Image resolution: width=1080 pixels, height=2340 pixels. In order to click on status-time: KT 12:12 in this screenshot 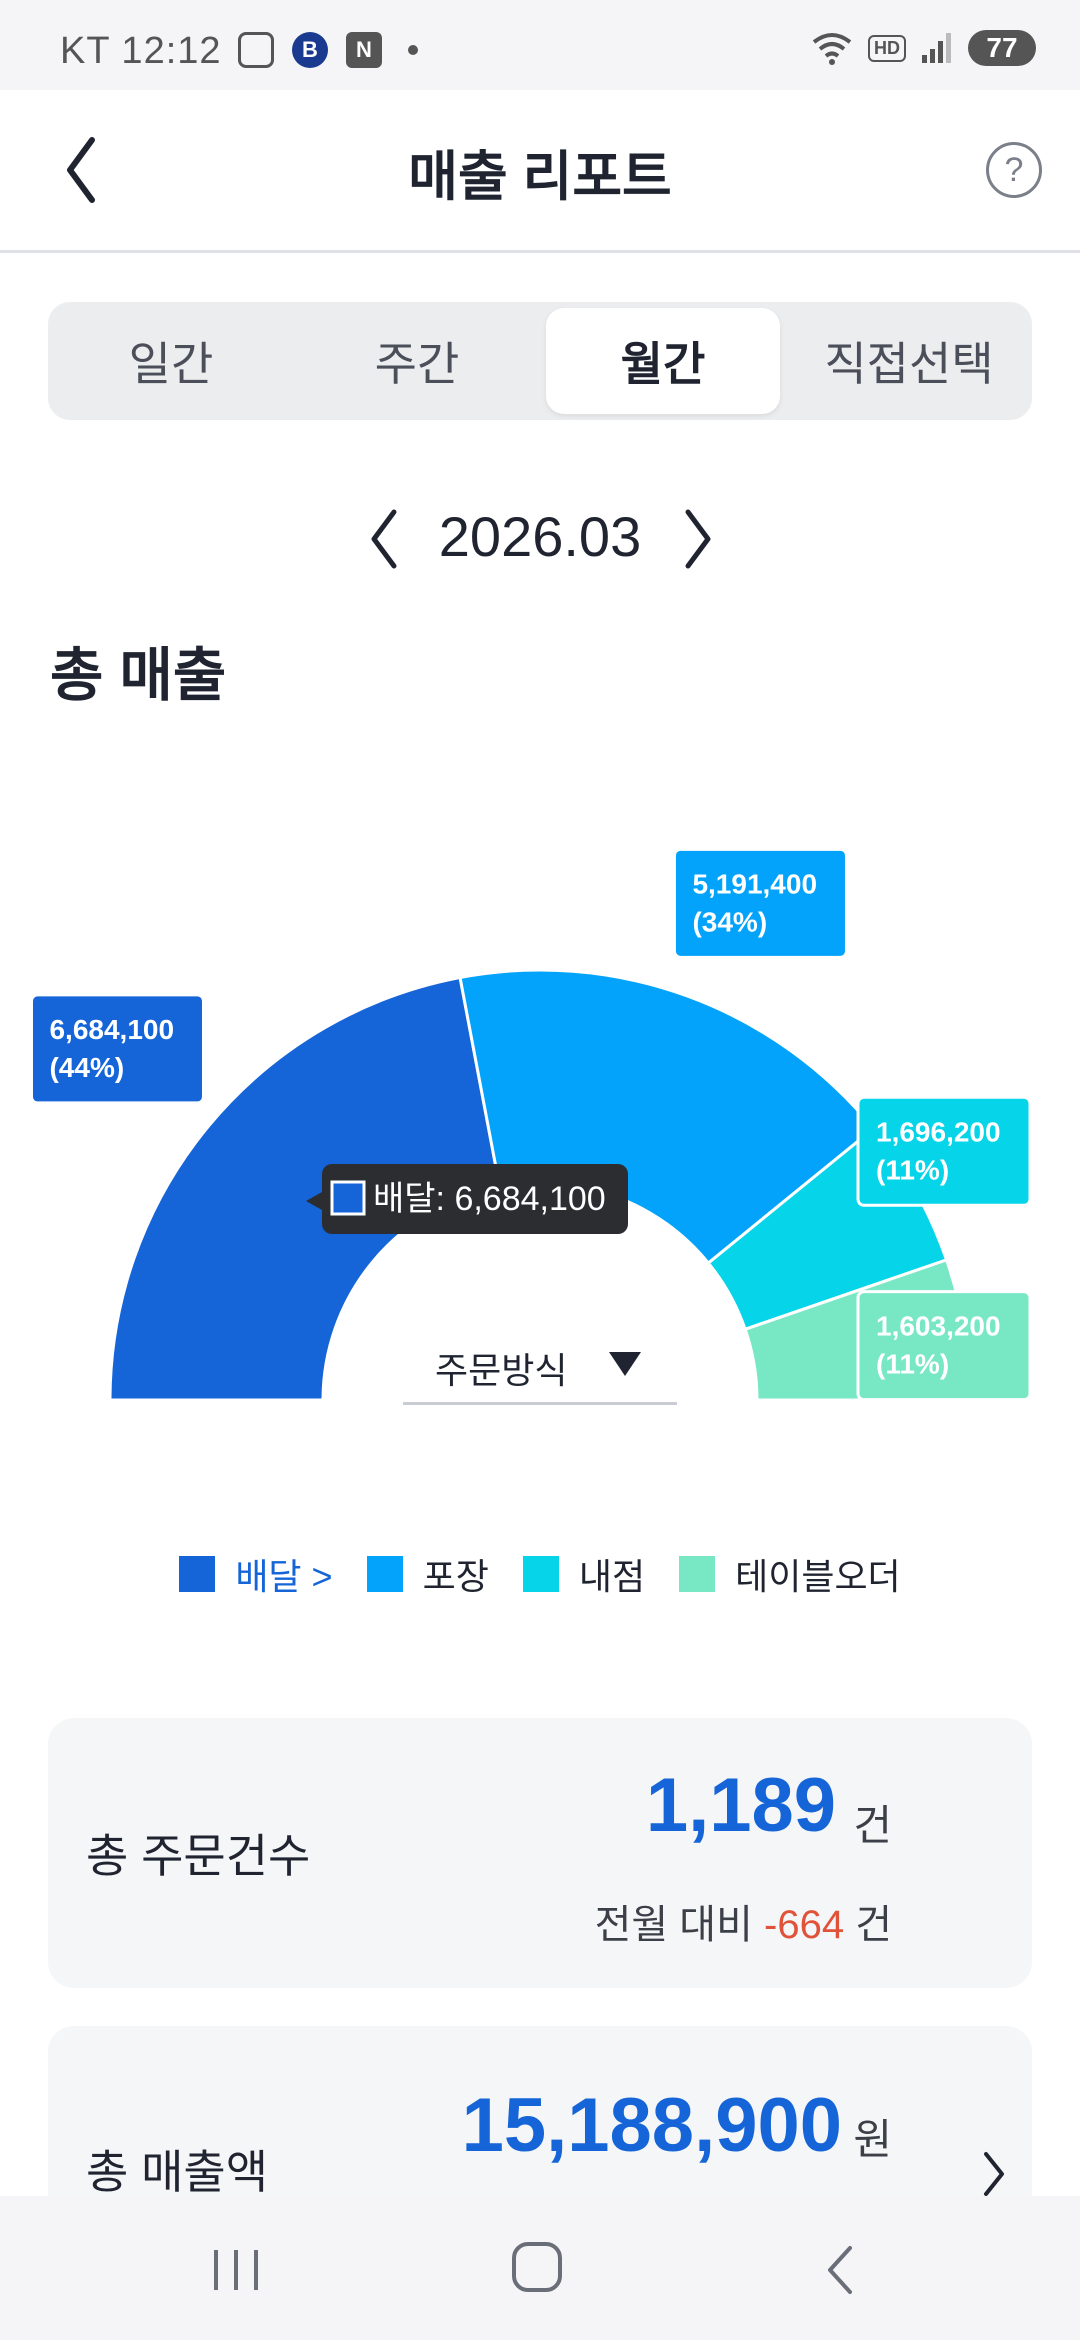, I will do `click(141, 51)`.